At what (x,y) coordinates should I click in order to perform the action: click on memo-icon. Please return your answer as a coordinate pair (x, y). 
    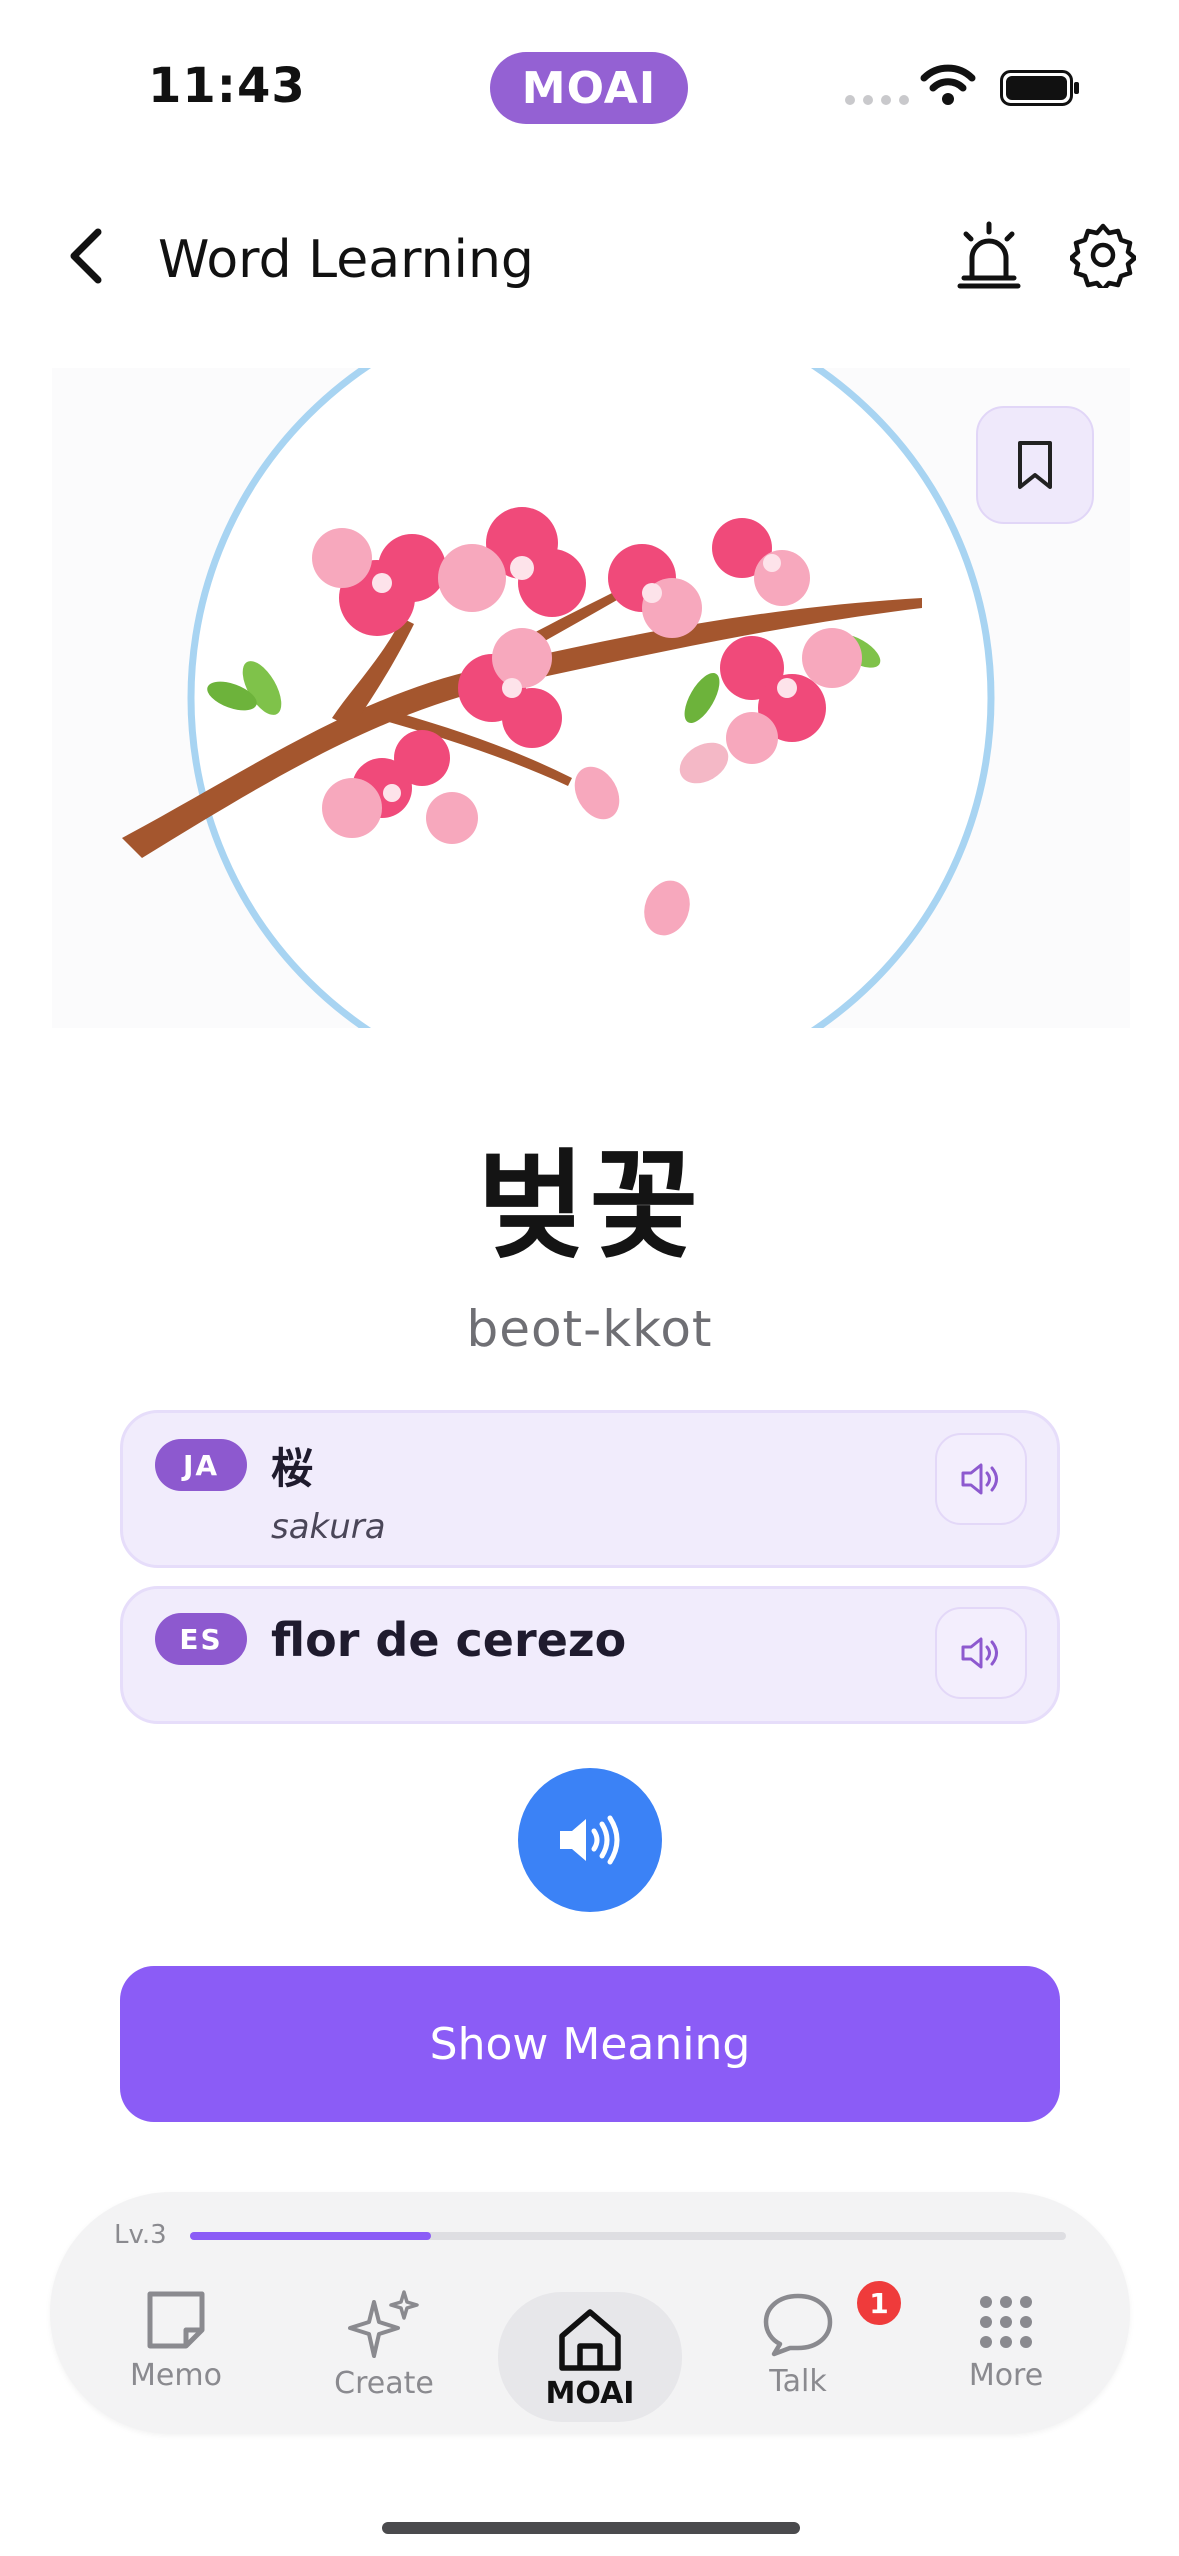
    Looking at the image, I should click on (176, 2320).